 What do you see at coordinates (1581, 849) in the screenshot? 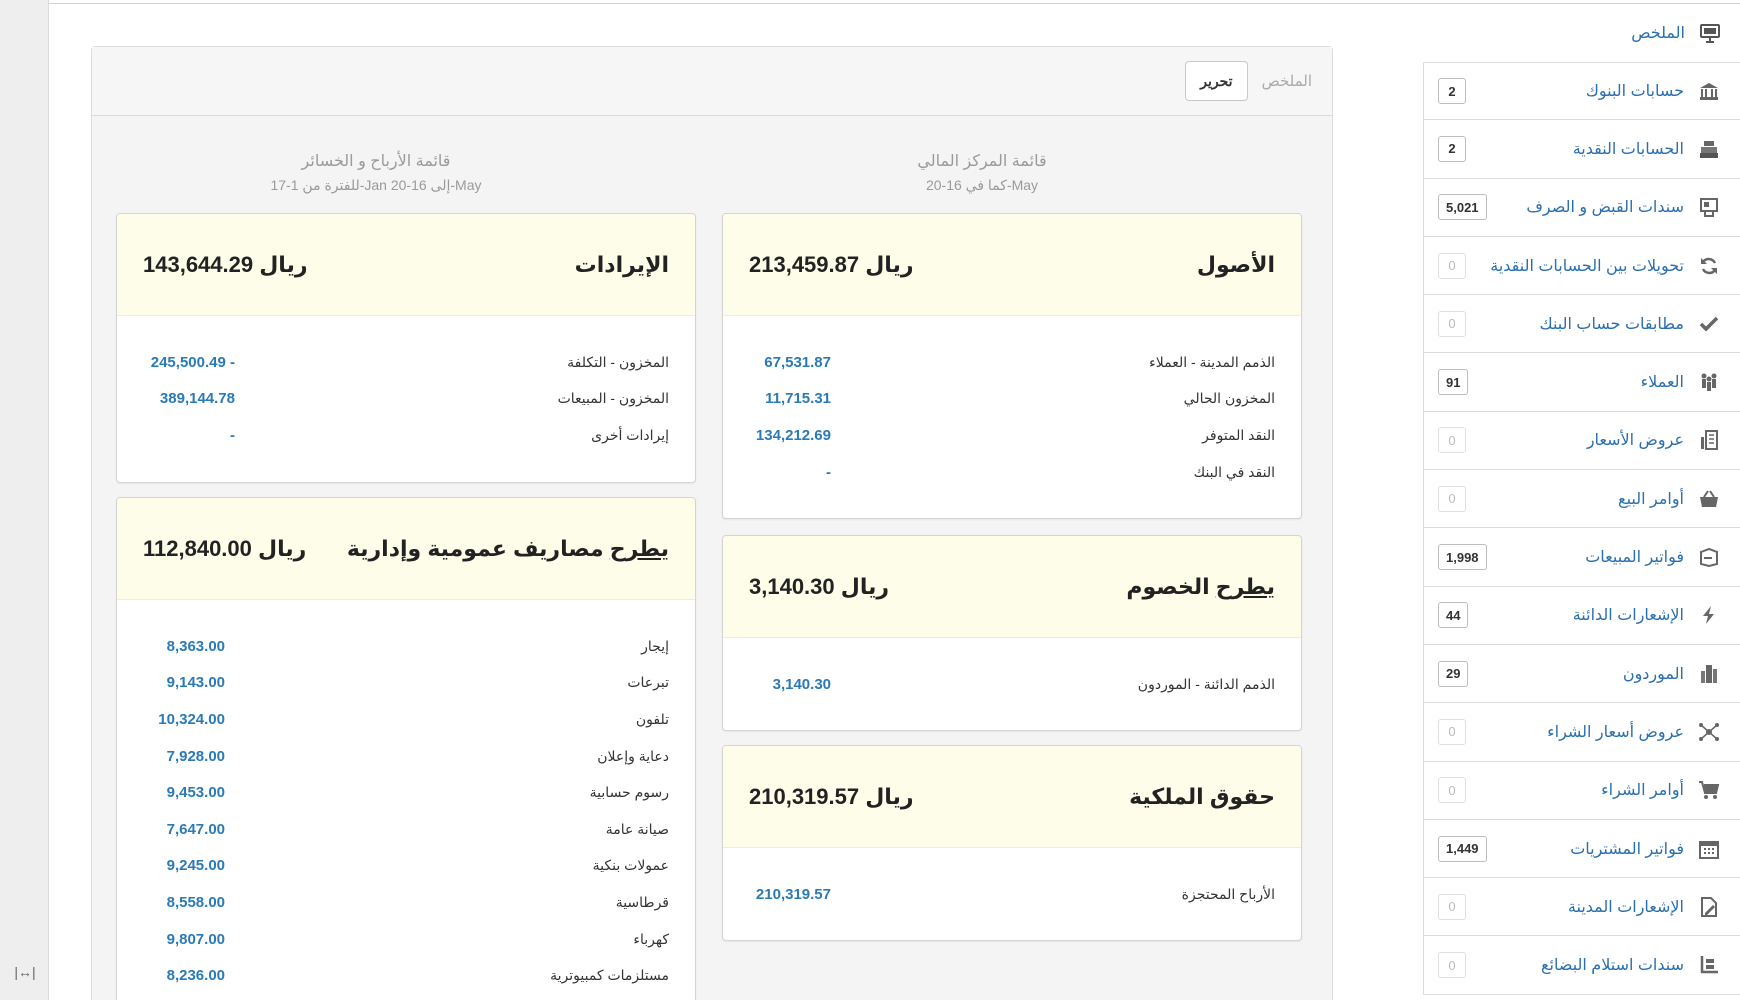
I see `sidebar-item-purchase-invoices: 1,449 فواتير المشتريات` at bounding box center [1581, 849].